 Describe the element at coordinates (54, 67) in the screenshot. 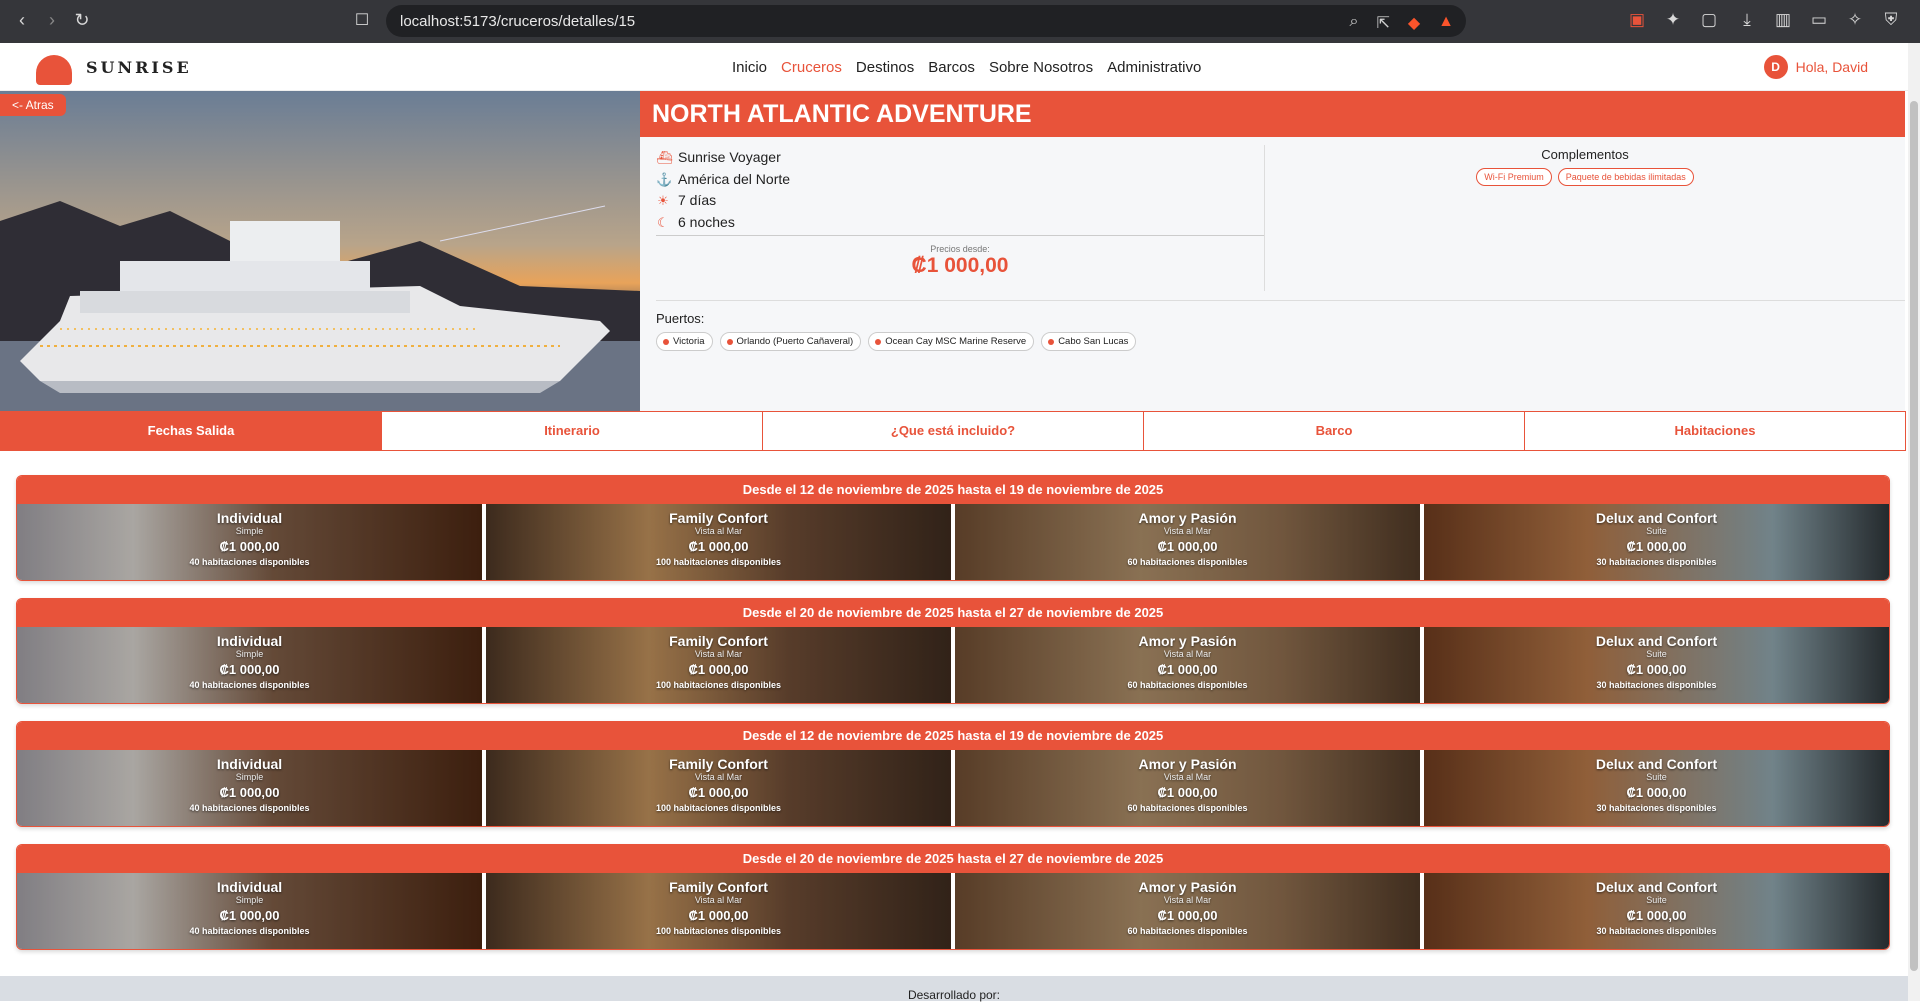

I see `sun-logo-icon` at that location.